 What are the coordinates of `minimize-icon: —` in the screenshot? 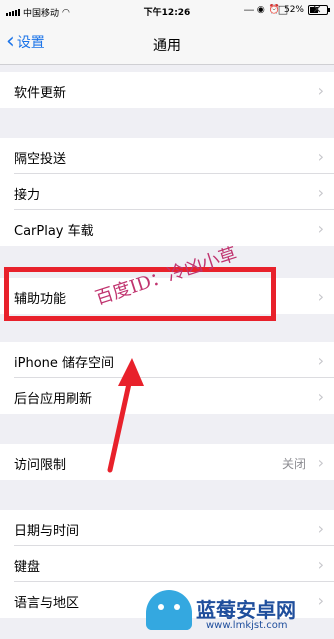 It's located at (249, 9).